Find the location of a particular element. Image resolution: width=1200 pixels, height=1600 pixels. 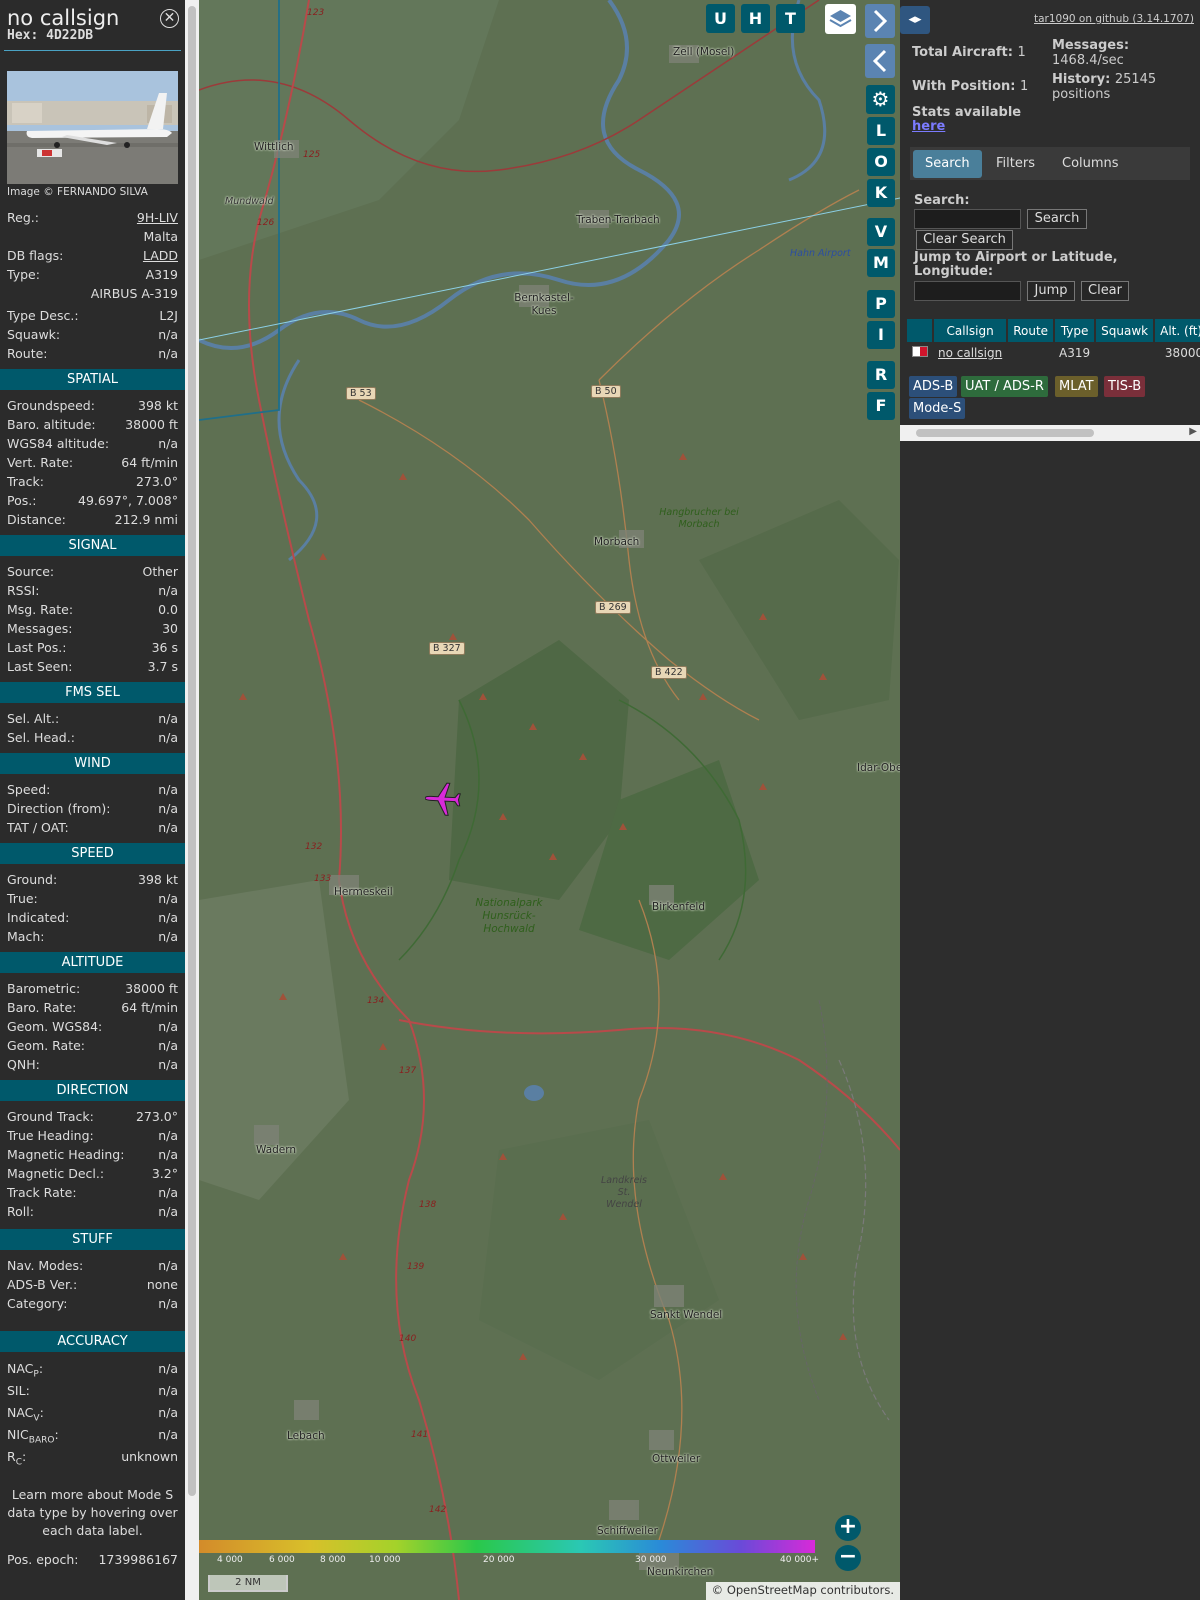

sil-row: SIL: n/a is located at coordinates (92, 1391).